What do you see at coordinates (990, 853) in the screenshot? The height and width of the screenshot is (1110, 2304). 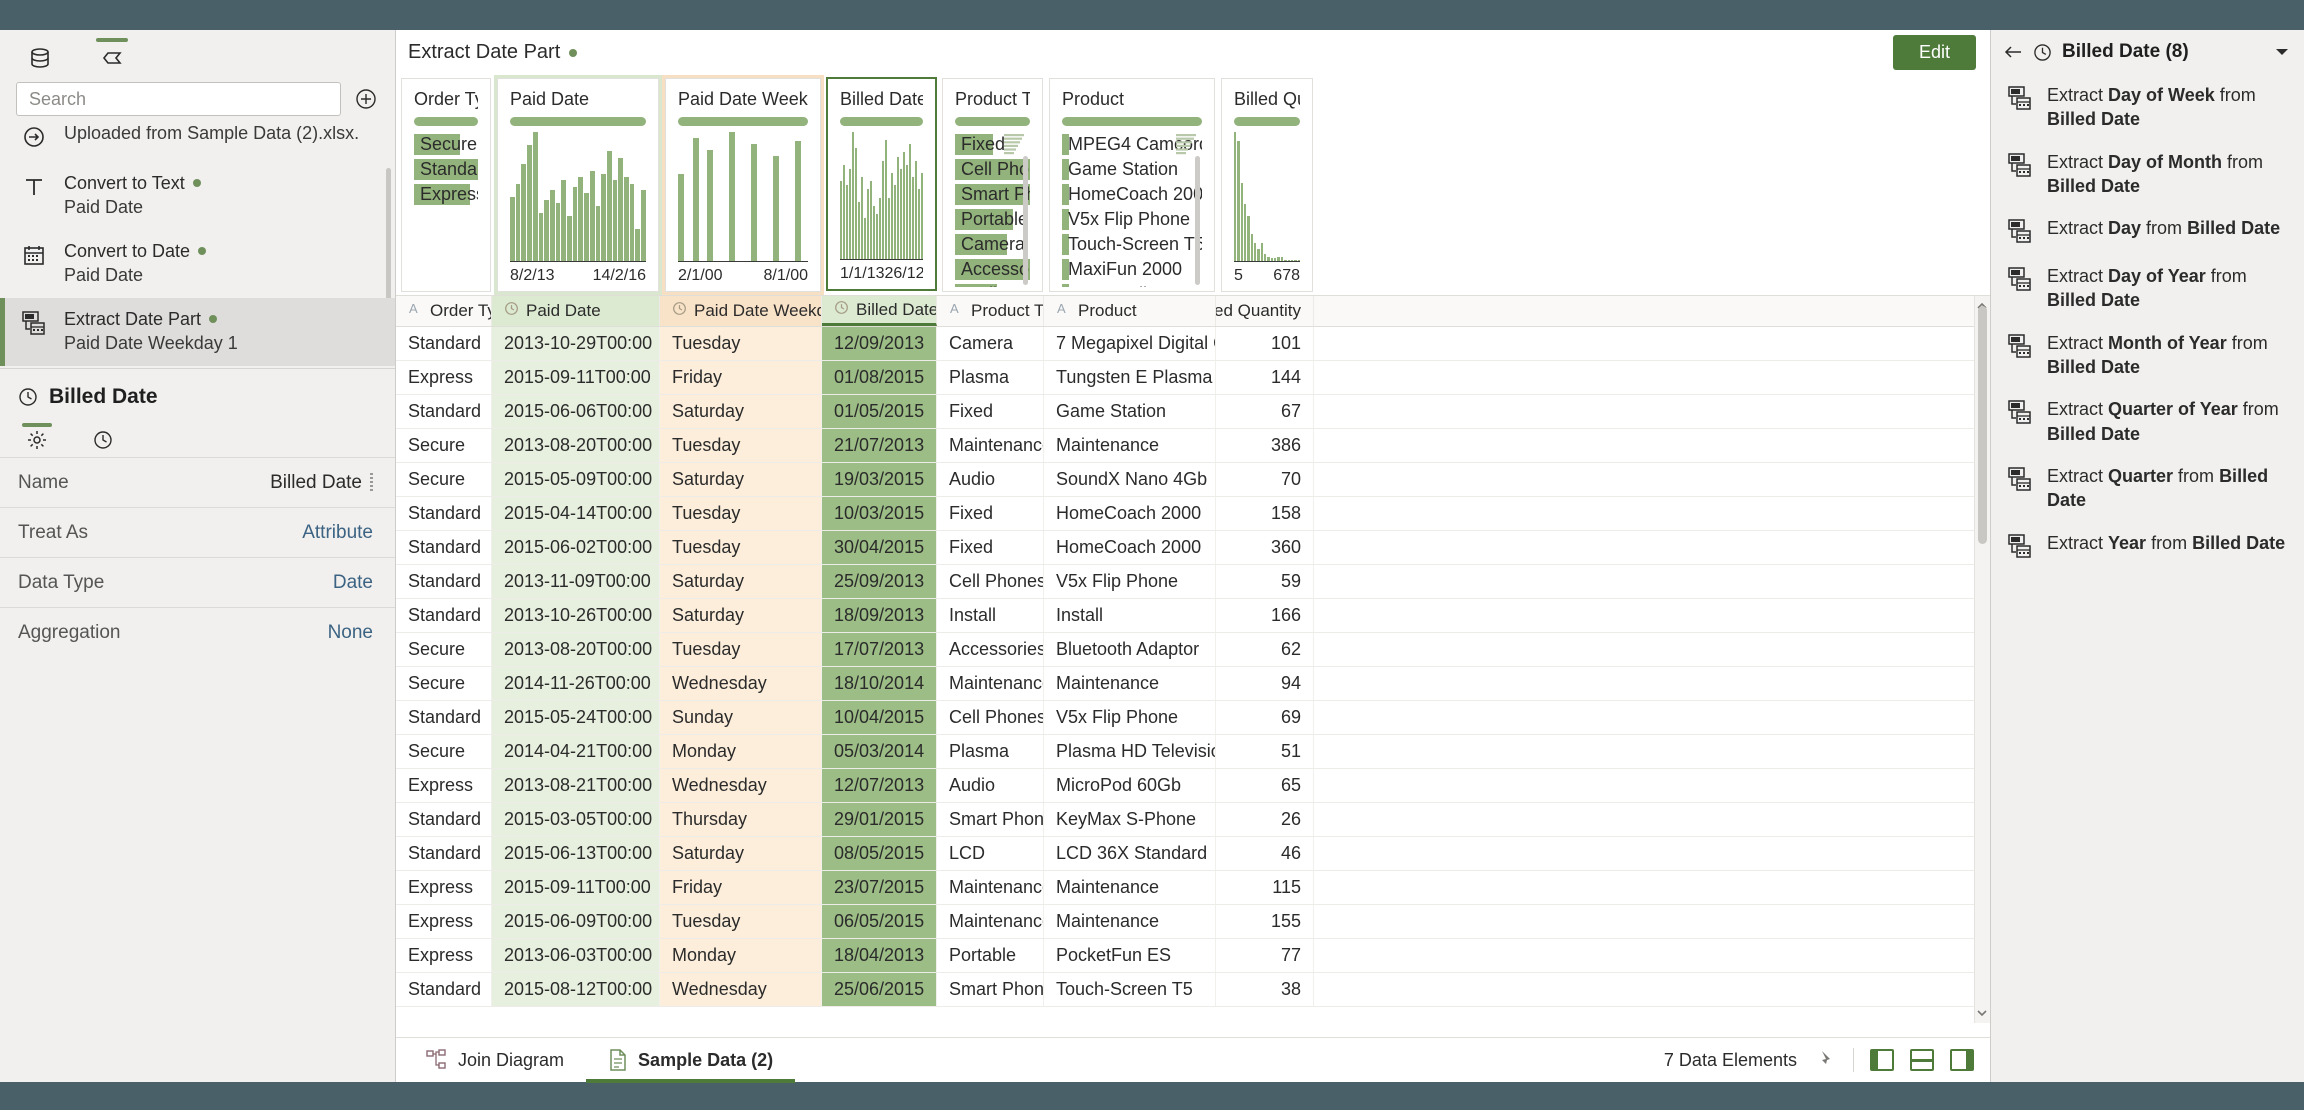 I see `table-cell: LCD` at bounding box center [990, 853].